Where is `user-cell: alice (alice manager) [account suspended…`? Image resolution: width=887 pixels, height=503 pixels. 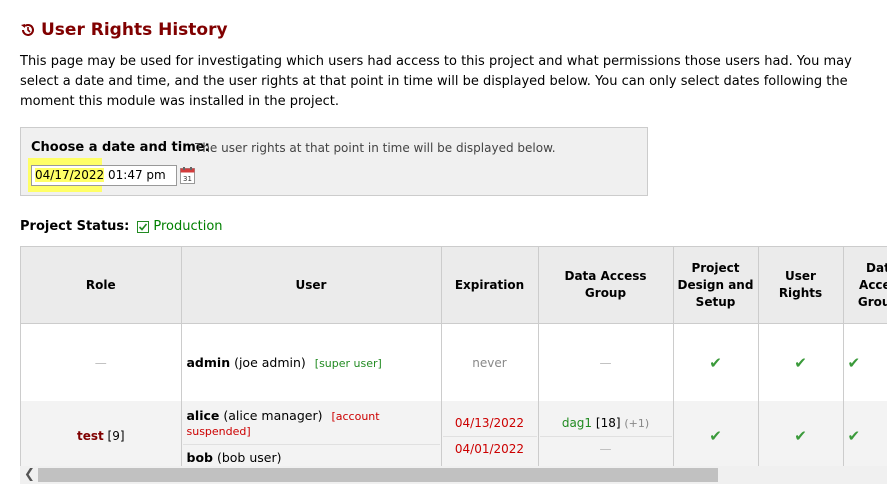
user-cell: alice (alice manager) [account suspended… is located at coordinates (311, 434).